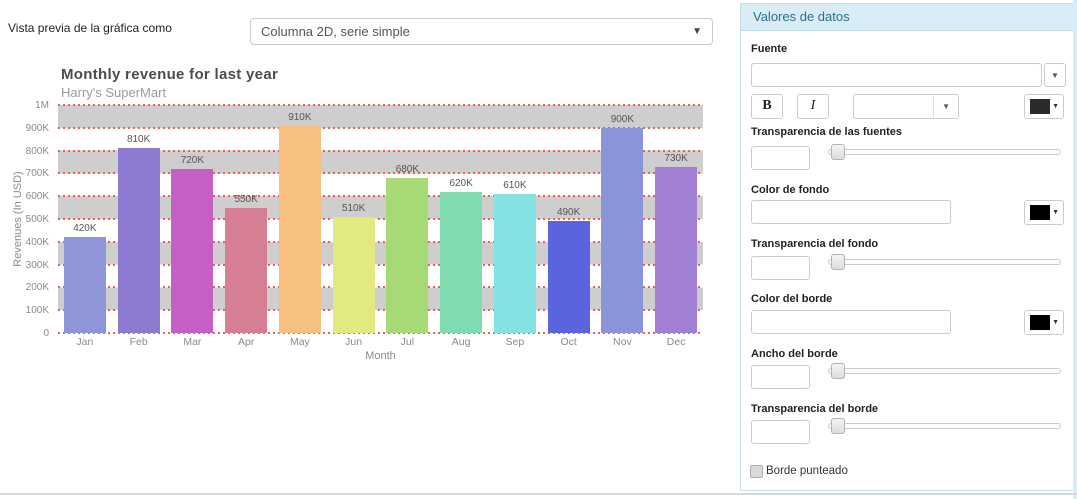 This screenshot has width=1077, height=499. Describe the element at coordinates (676, 158) in the screenshot. I see `bar-value-label: 730K` at that location.